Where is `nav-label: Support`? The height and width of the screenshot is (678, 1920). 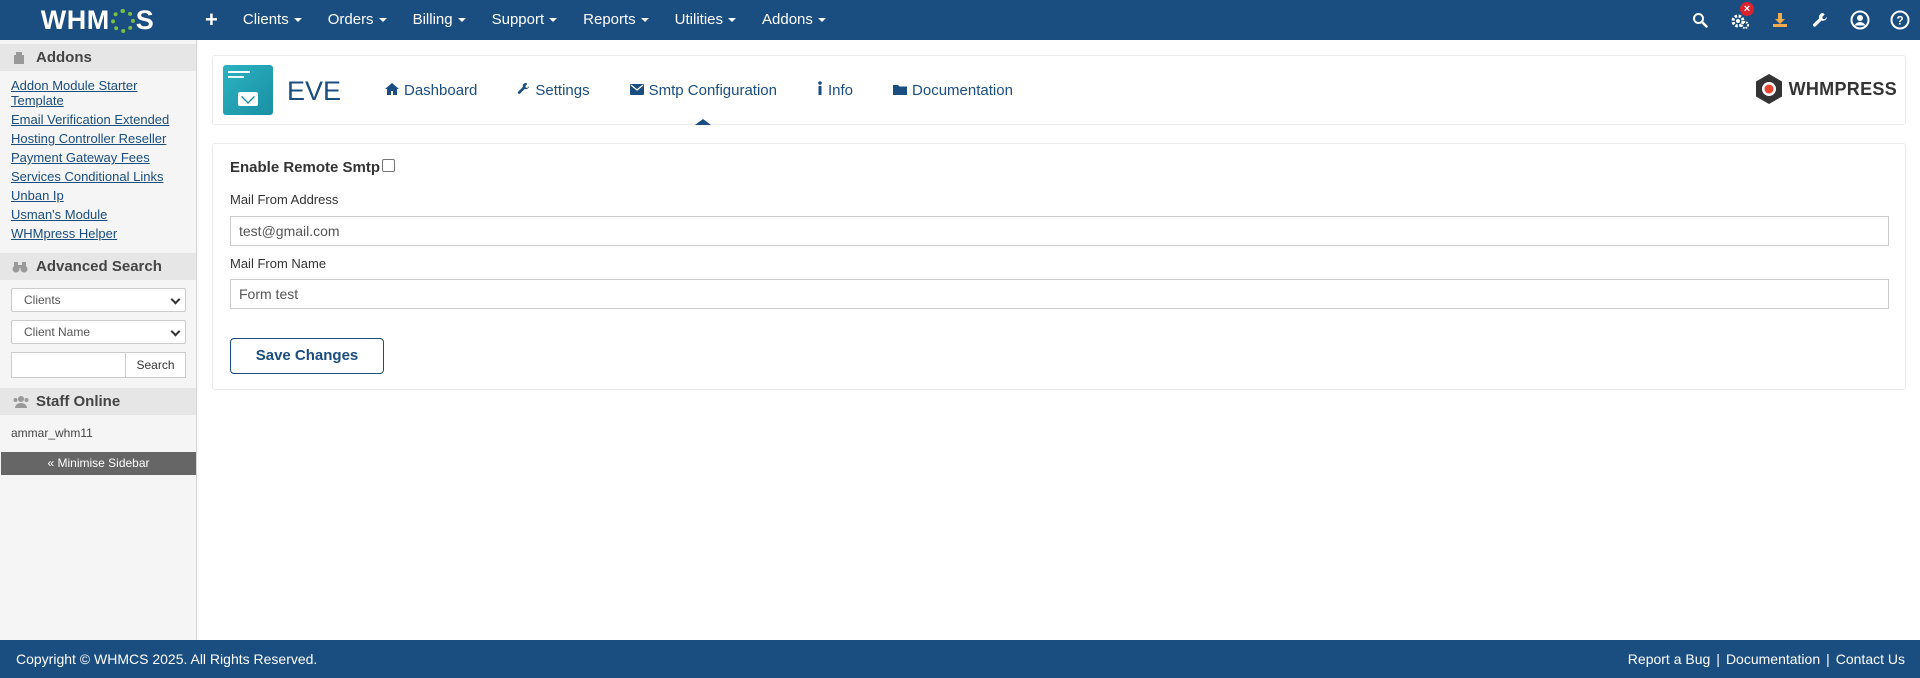 nav-label: Support is located at coordinates (518, 19).